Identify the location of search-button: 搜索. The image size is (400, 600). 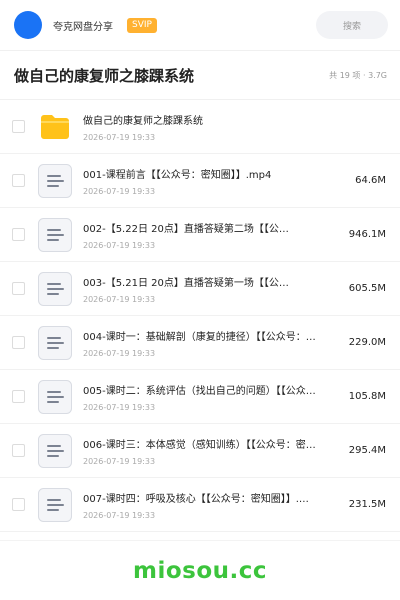
(352, 25).